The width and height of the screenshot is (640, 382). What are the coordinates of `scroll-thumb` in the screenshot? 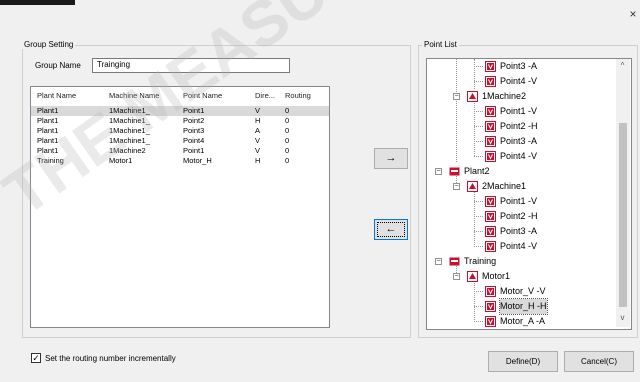 It's located at (623, 215).